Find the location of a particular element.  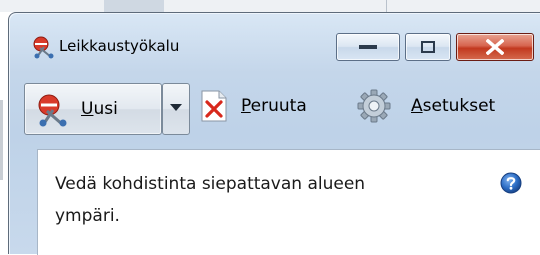

close-button is located at coordinates (495, 47).